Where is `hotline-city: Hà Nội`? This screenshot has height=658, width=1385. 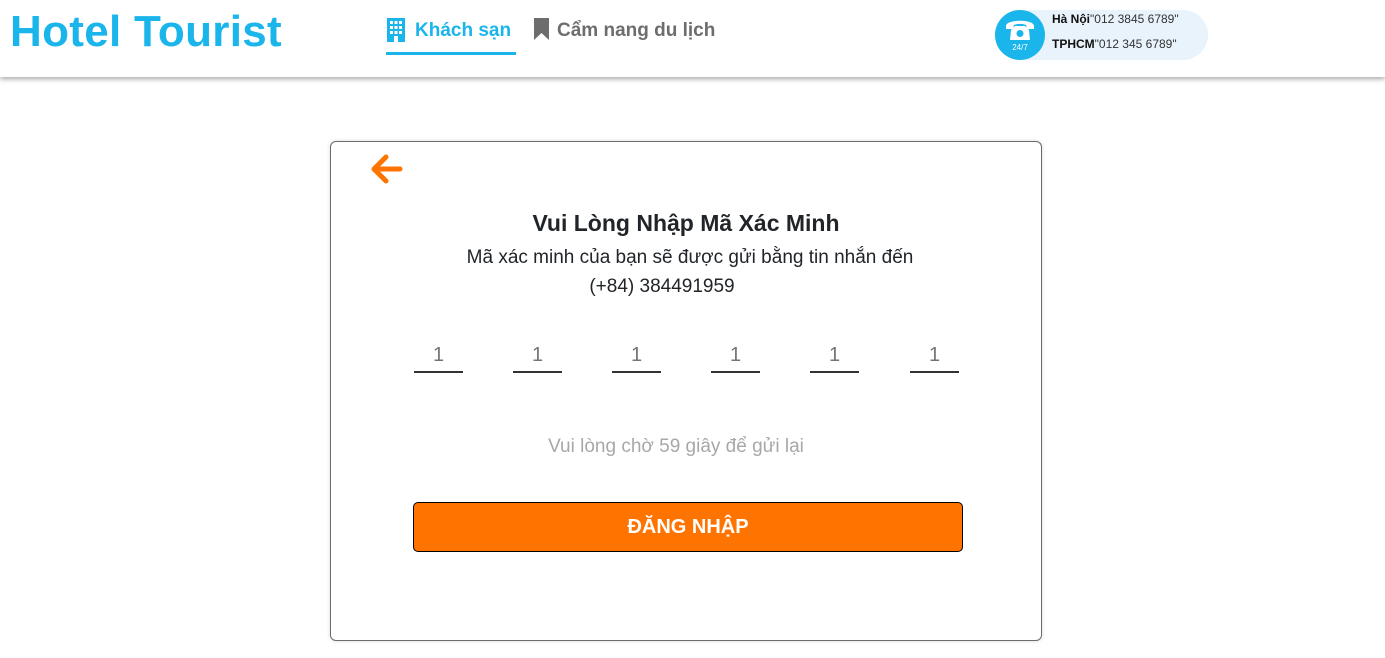
hotline-city: Hà Nội is located at coordinates (1071, 19).